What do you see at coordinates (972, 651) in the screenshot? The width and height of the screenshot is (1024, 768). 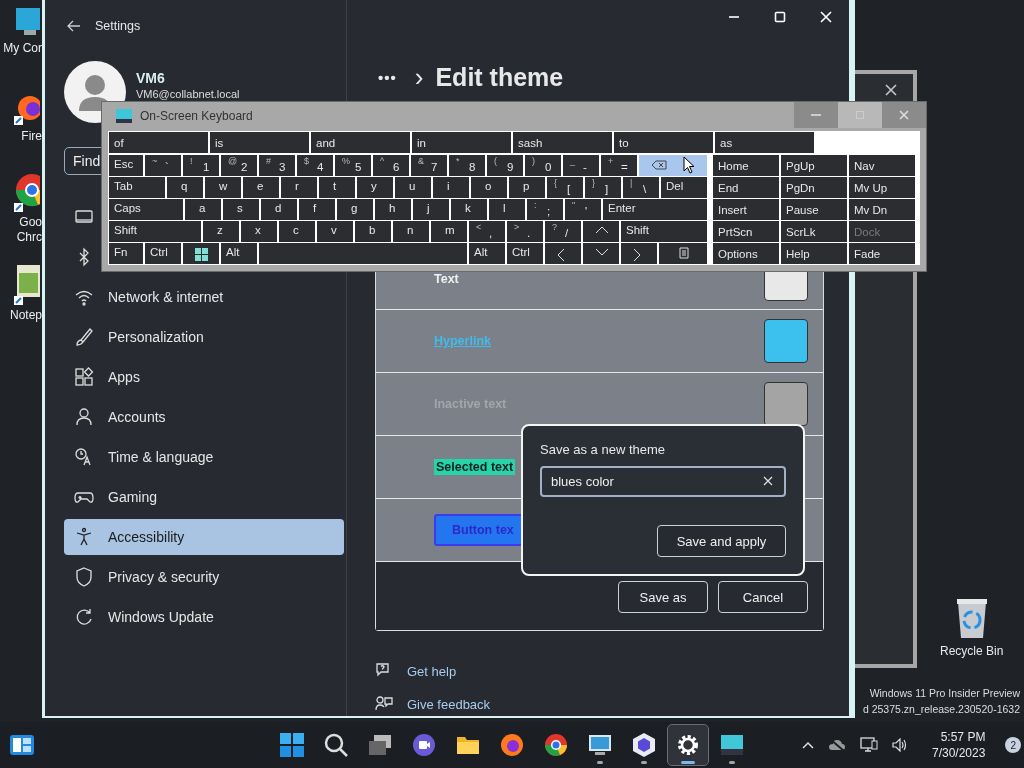 I see `recycle-bin-label: Recycle Bin` at bounding box center [972, 651].